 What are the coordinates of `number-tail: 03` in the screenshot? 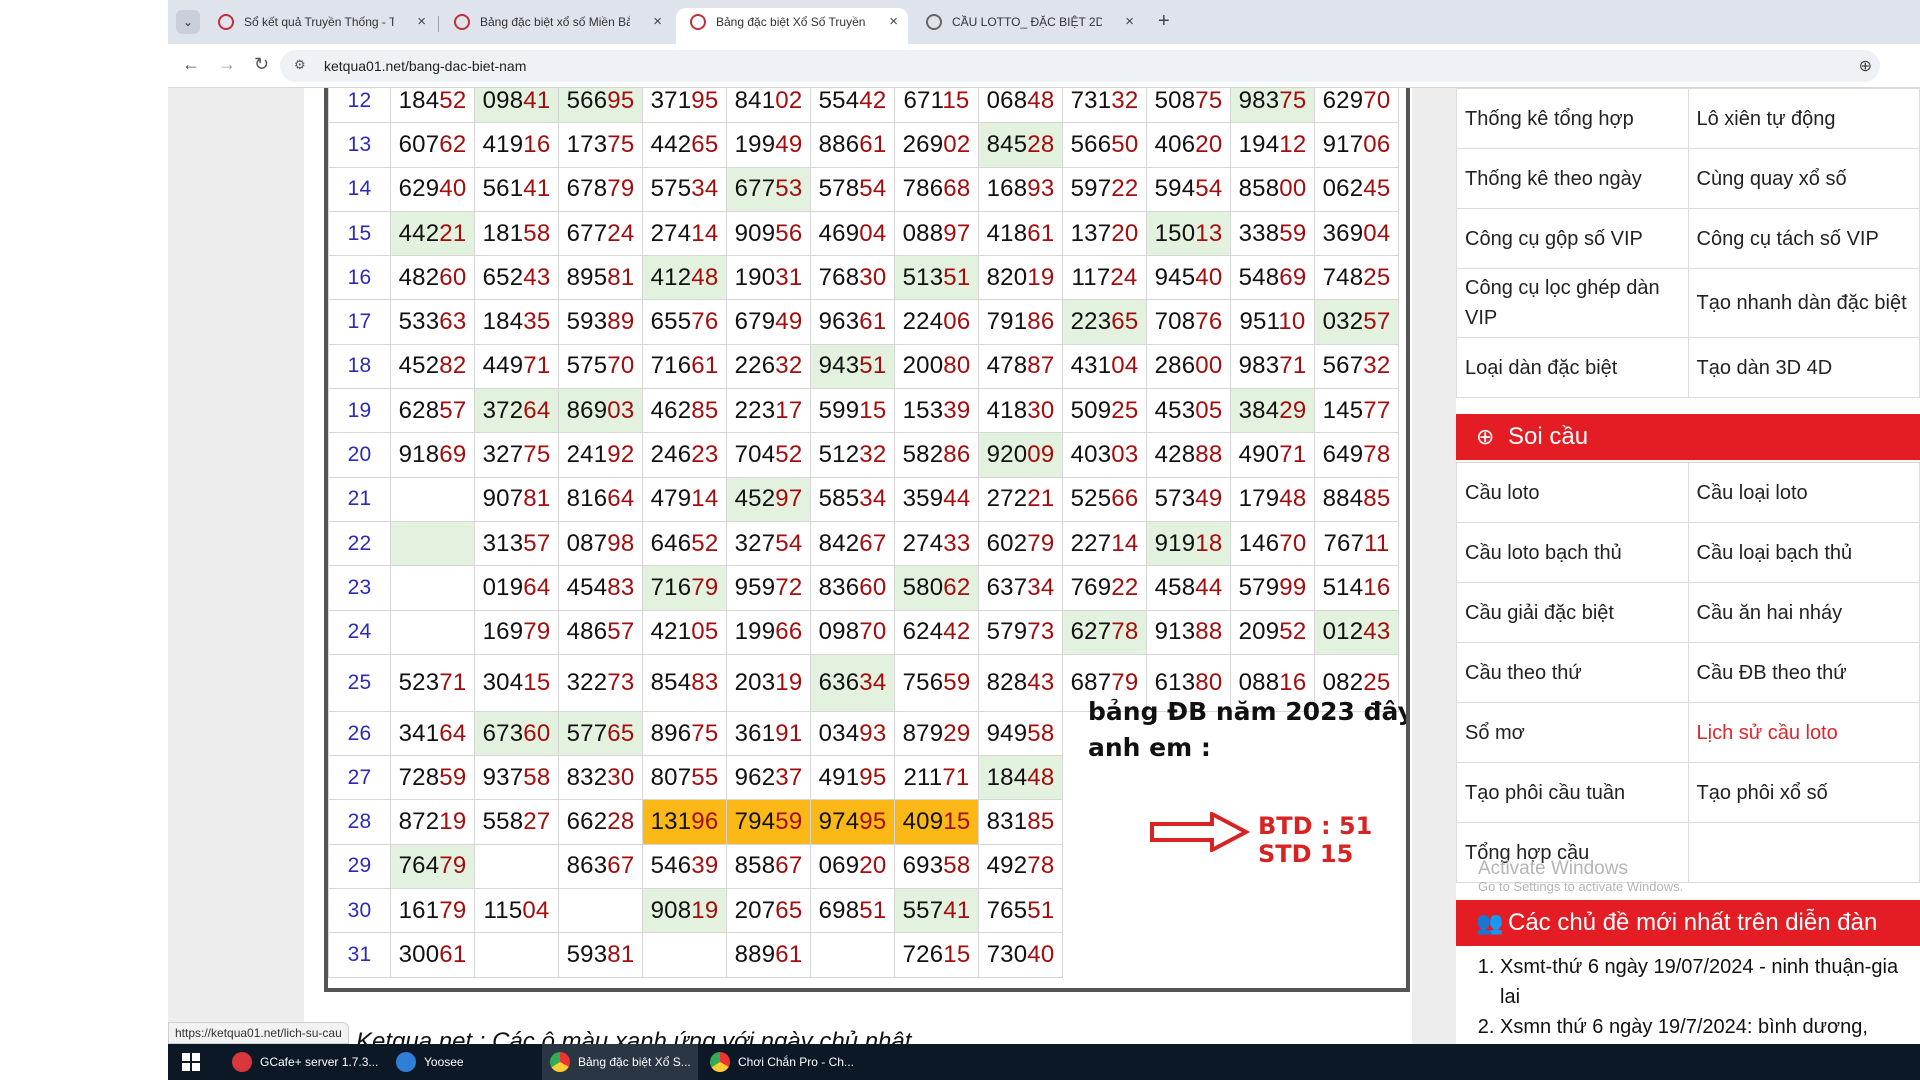 It's located at (1125, 455).